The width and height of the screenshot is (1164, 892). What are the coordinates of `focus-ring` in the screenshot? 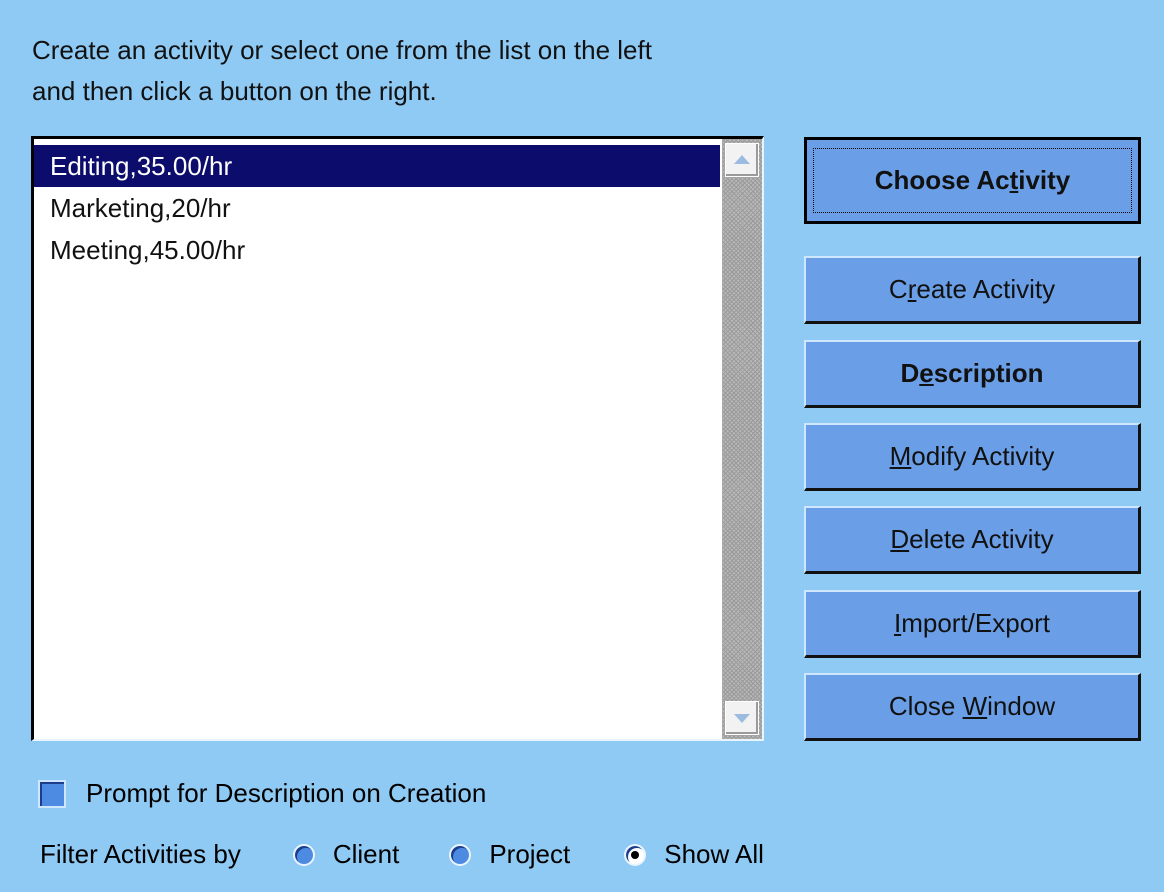 It's located at (972, 180).